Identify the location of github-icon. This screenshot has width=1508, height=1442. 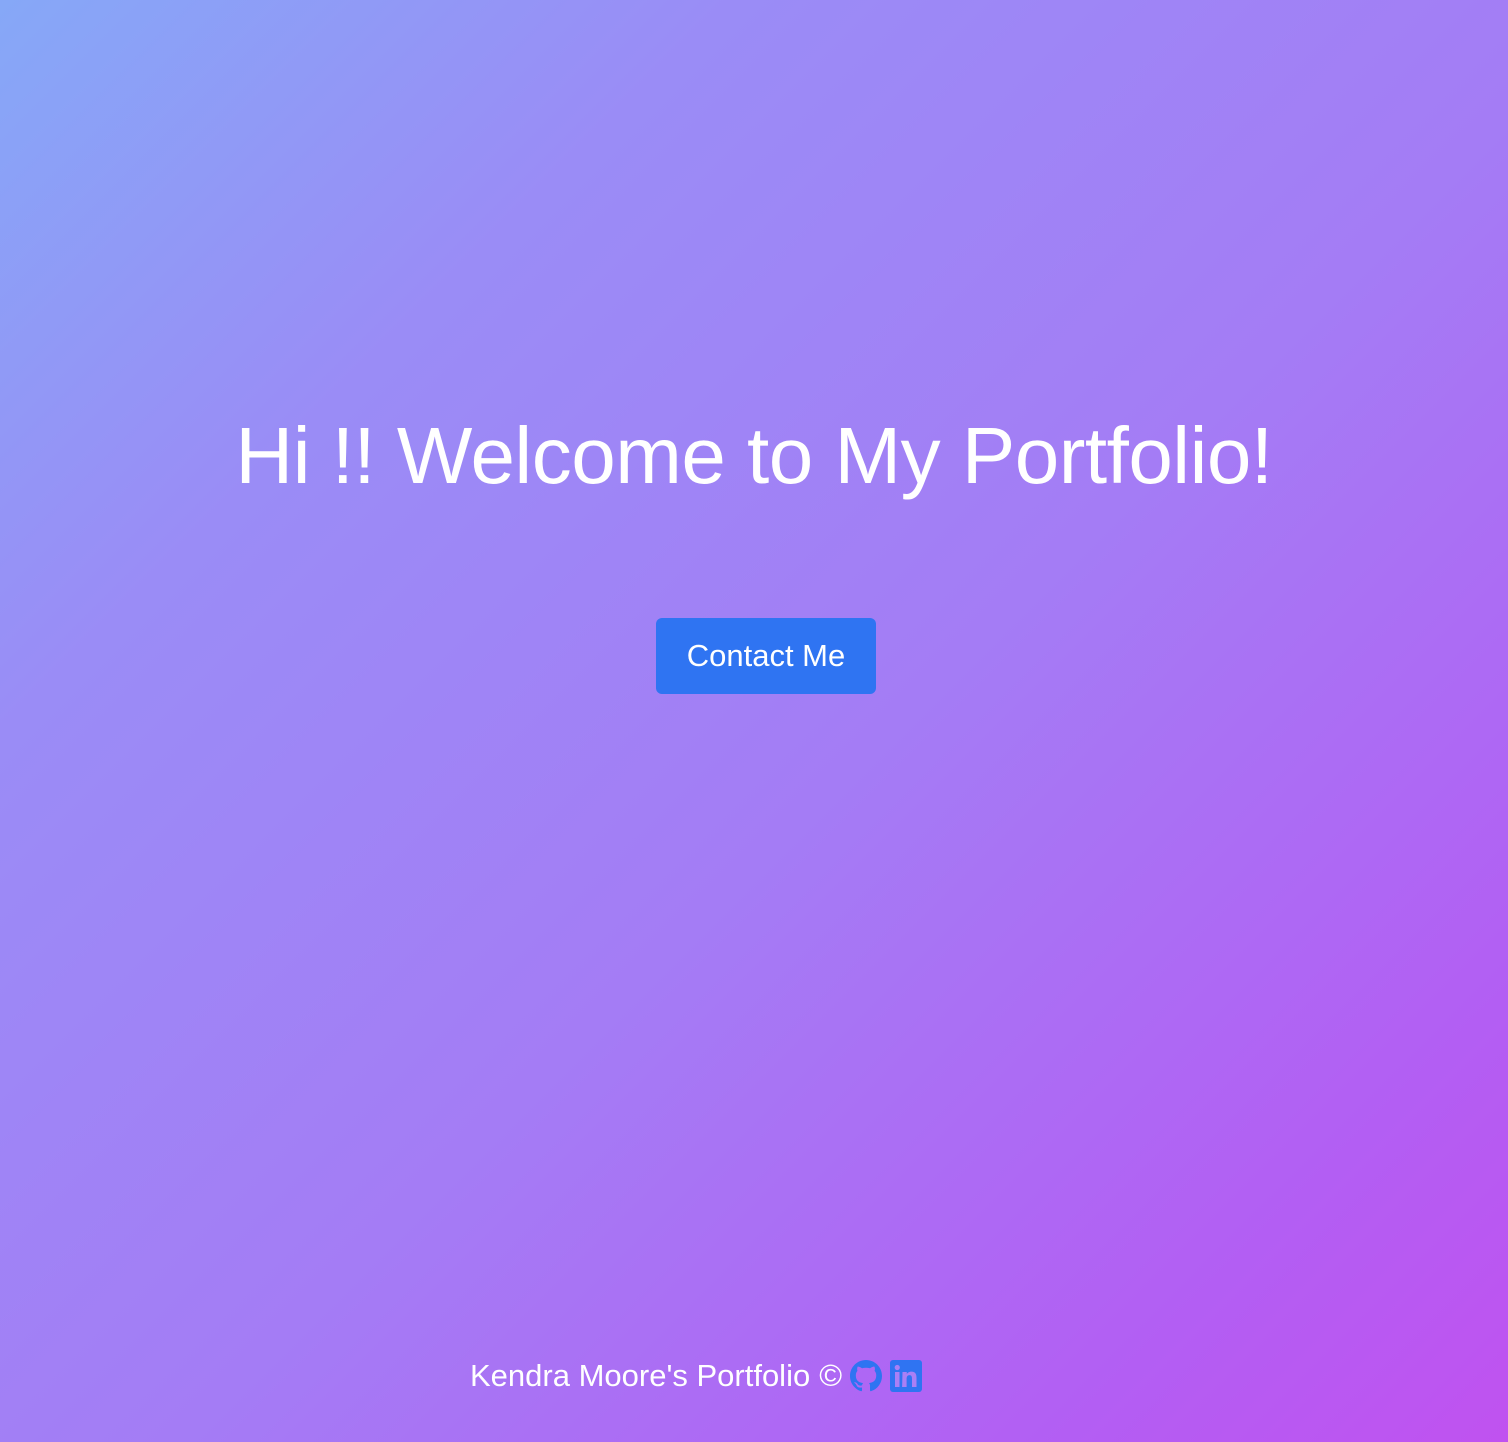
(866, 1376).